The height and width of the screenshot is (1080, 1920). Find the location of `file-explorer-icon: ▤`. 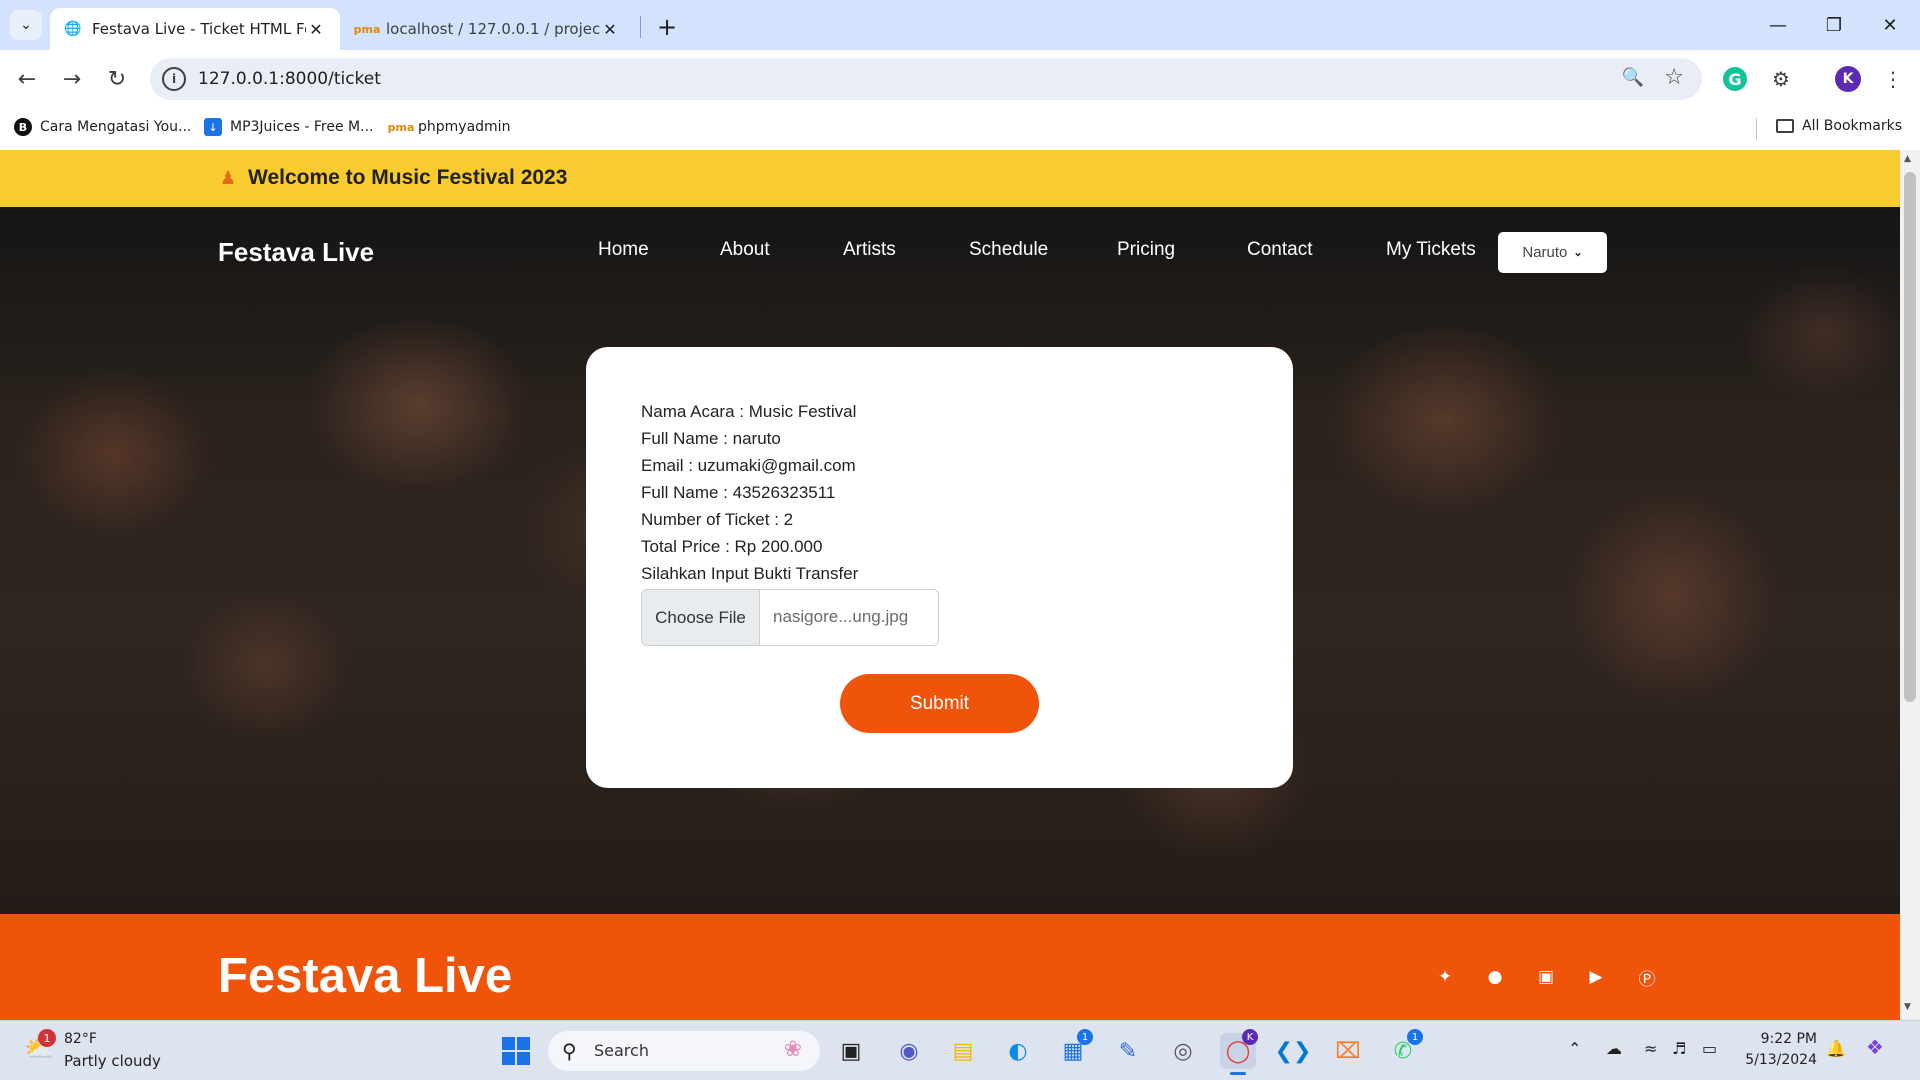

file-explorer-icon: ▤ is located at coordinates (963, 1051).